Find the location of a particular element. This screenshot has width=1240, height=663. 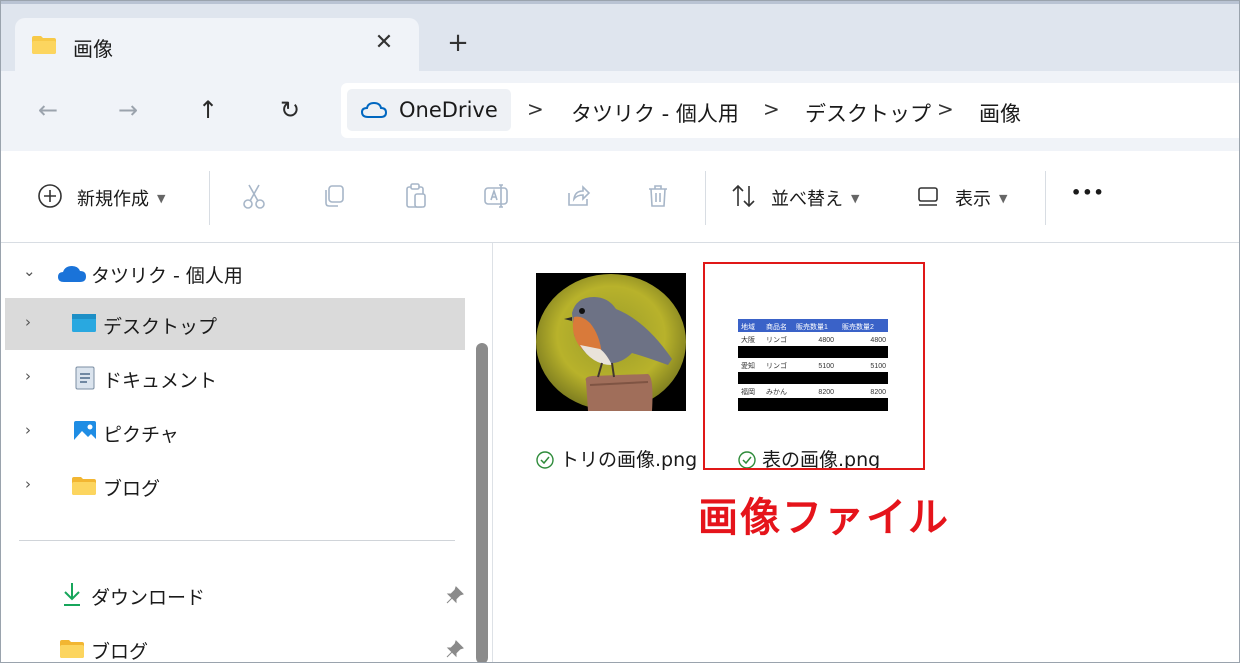

share-icon is located at coordinates (578, 196).